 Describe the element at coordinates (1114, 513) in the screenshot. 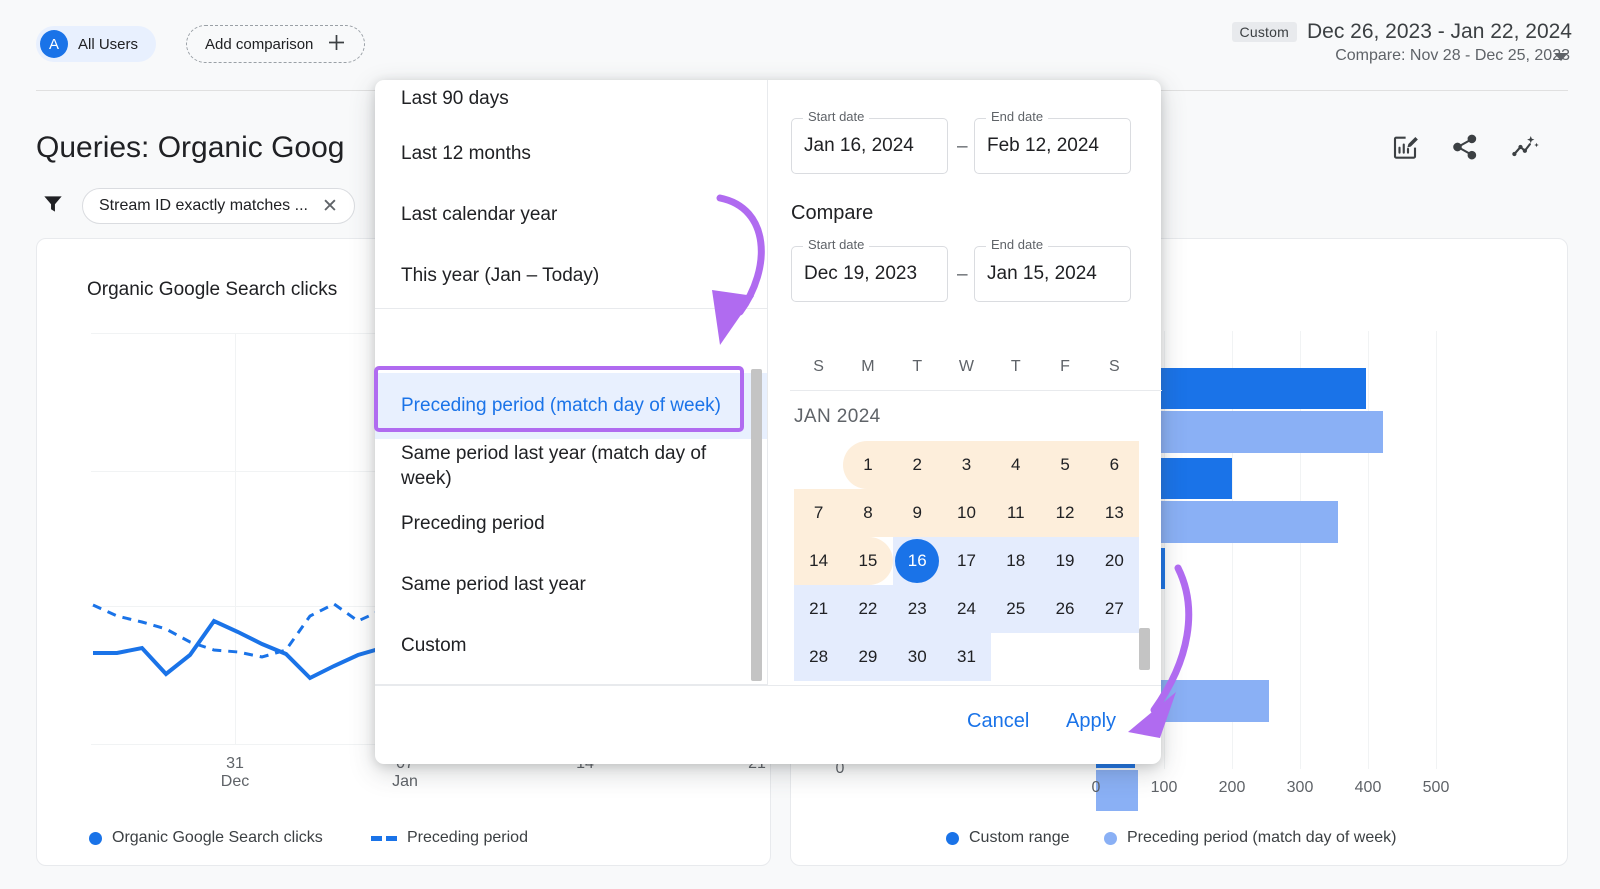

I see `calendar-day: 13` at that location.